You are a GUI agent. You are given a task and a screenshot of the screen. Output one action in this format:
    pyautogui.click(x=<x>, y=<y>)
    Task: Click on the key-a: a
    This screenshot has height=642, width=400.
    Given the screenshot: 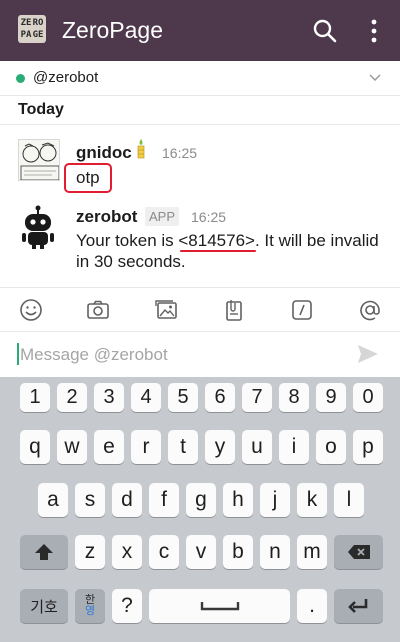 What is the action you would take?
    pyautogui.click(x=53, y=500)
    